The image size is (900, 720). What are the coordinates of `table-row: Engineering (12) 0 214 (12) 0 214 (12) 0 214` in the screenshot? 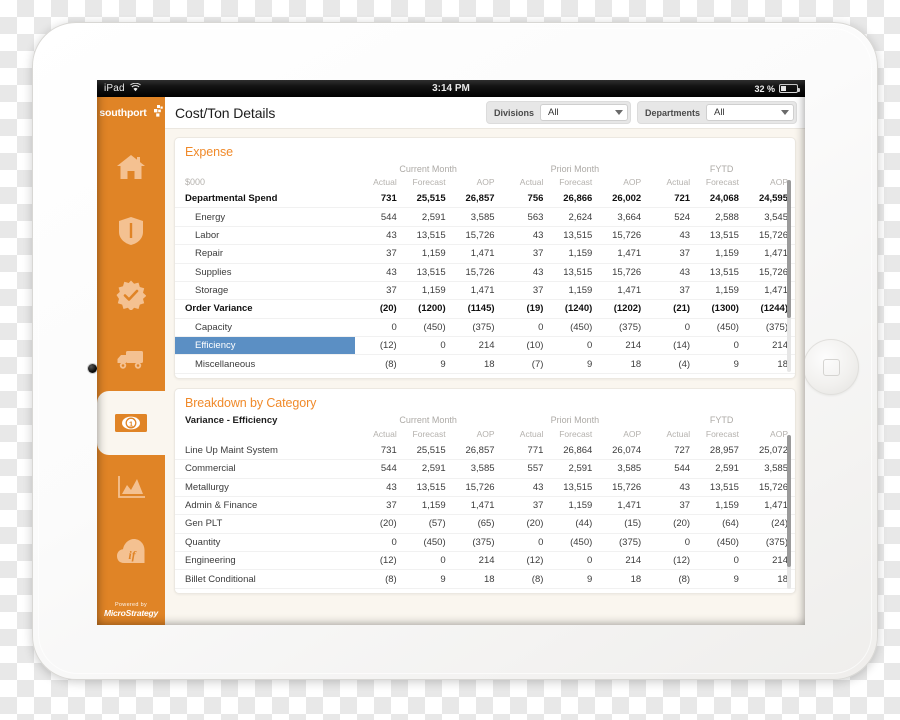 It's located at (485, 561).